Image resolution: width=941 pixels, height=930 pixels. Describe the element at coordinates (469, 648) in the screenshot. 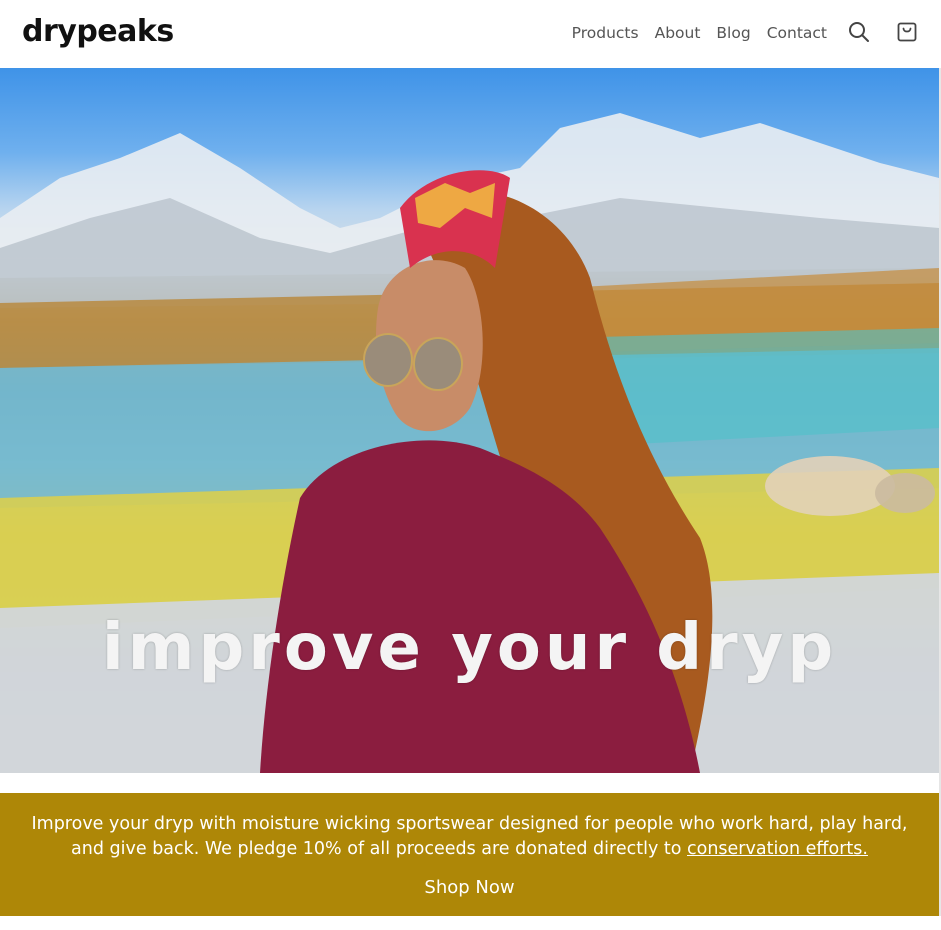

I see `hero-overlay-text: improve your dryp` at that location.